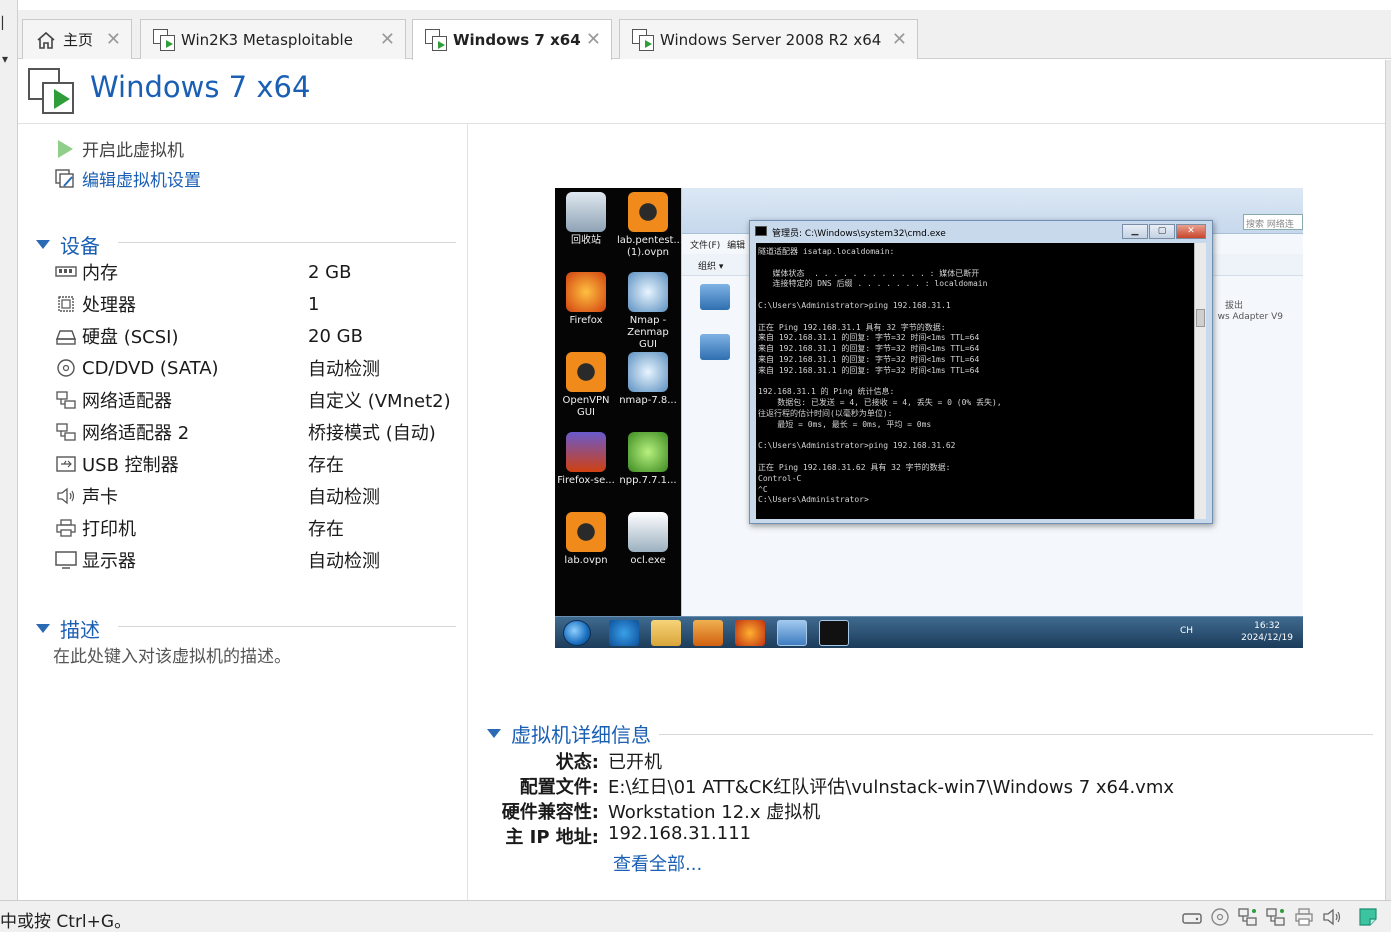 The width and height of the screenshot is (1391, 932). What do you see at coordinates (259, 496) in the screenshot?
I see `device-row: 声卡 自动检测` at bounding box center [259, 496].